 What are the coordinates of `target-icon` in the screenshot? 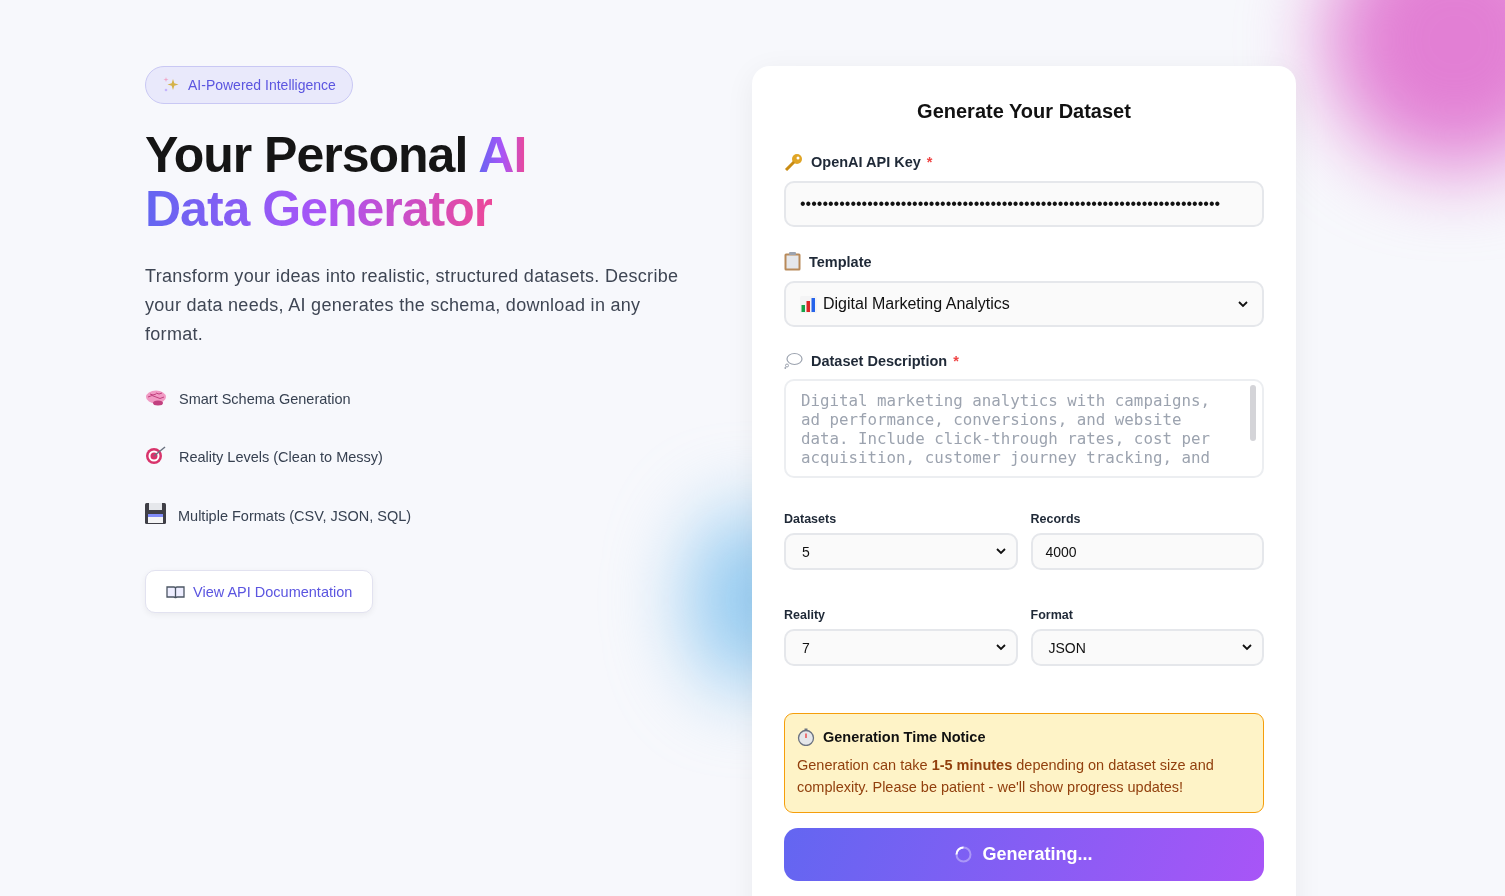 It's located at (156, 455).